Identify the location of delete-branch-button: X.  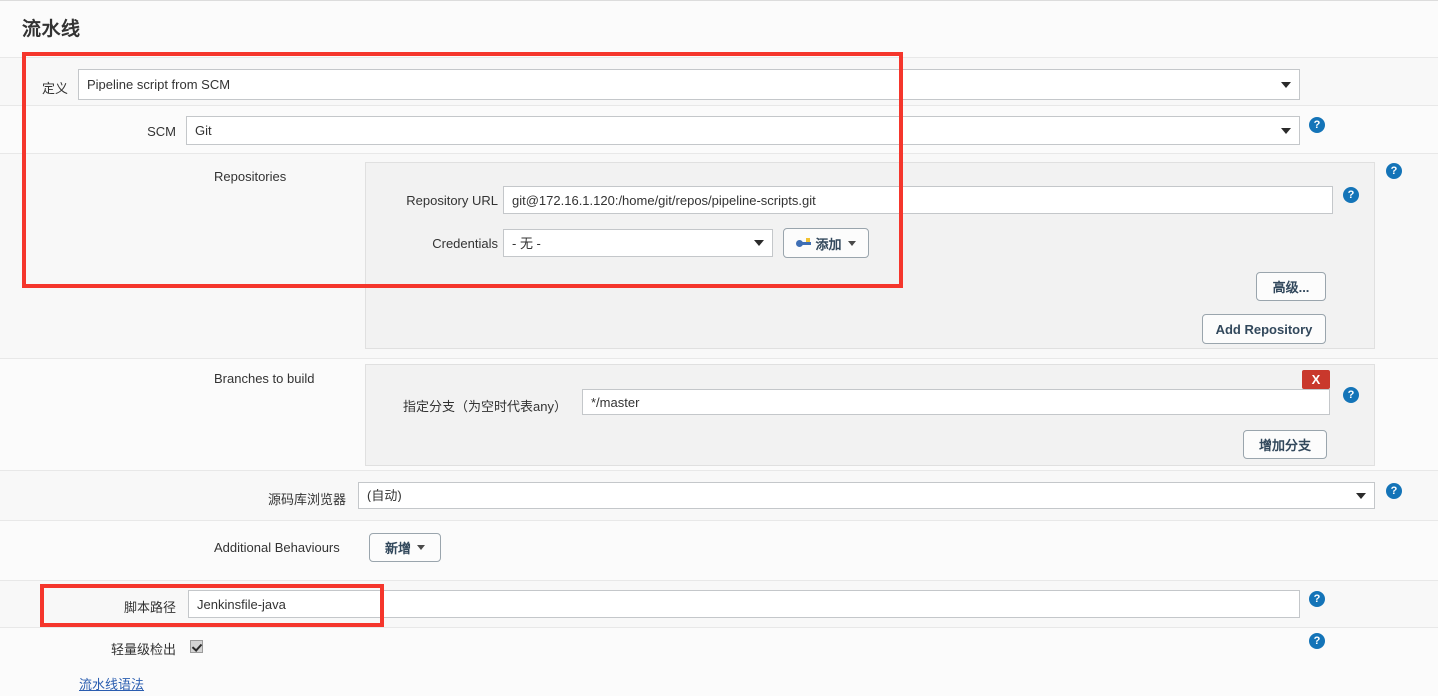
(1316, 379).